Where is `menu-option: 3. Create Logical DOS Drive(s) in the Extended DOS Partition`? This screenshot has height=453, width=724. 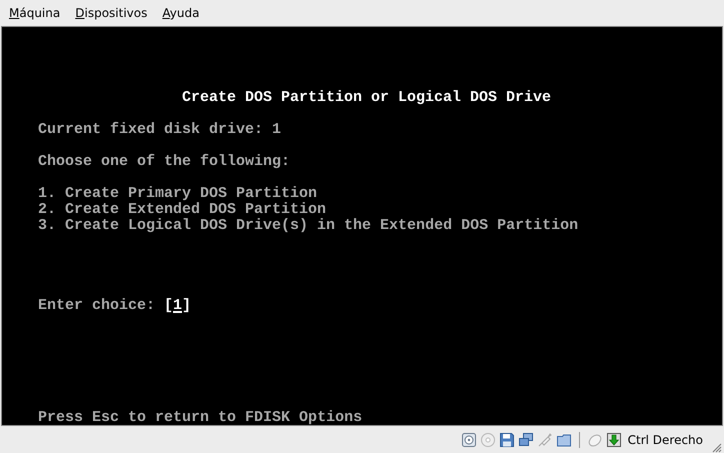
menu-option: 3. Create Logical DOS Drive(s) in the Extended DOS Partition is located at coordinates (380, 226).